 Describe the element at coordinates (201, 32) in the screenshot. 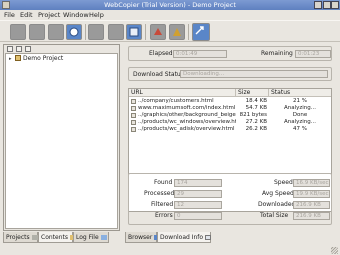

I see `browse-icon` at that location.